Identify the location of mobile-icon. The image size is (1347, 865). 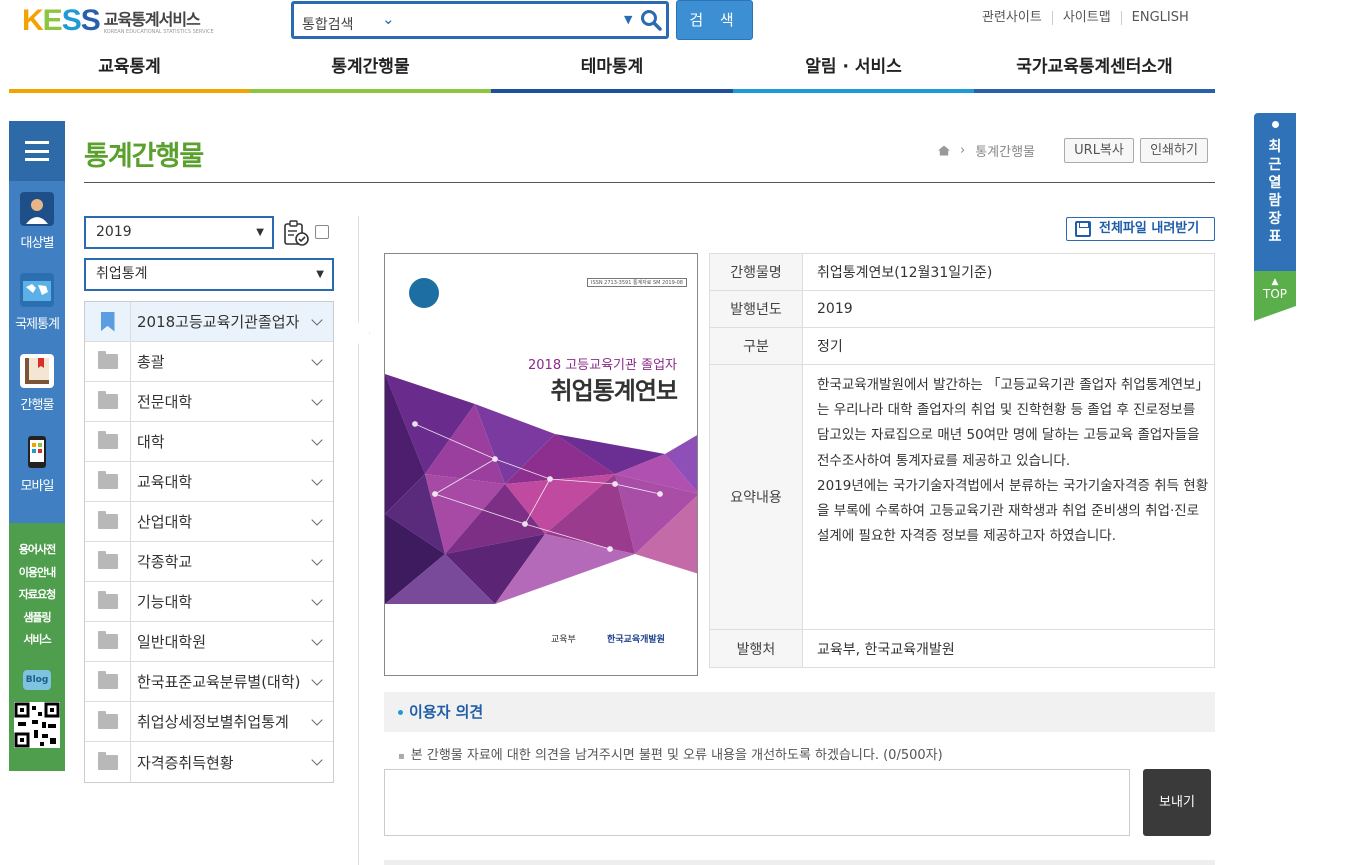
(37, 452).